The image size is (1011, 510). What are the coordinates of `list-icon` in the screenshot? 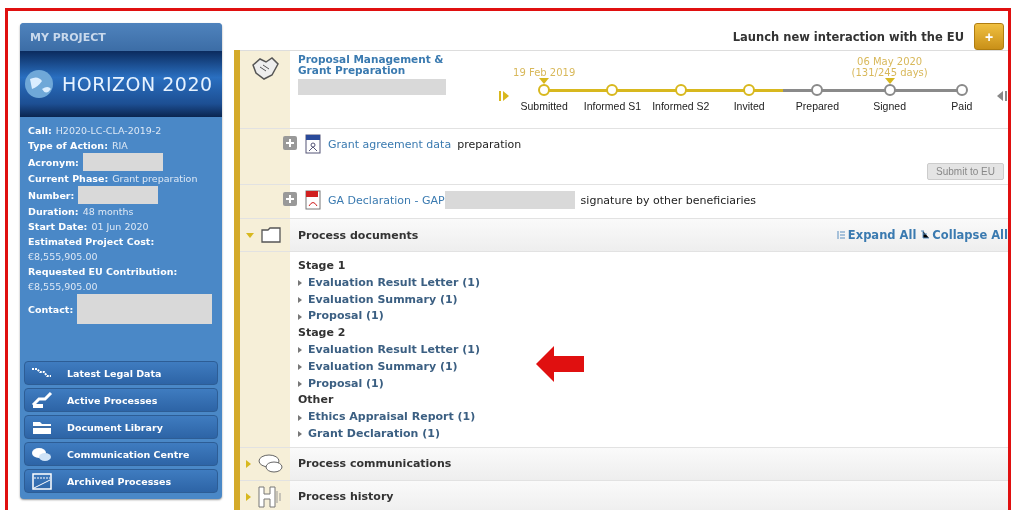 It's located at (841, 235).